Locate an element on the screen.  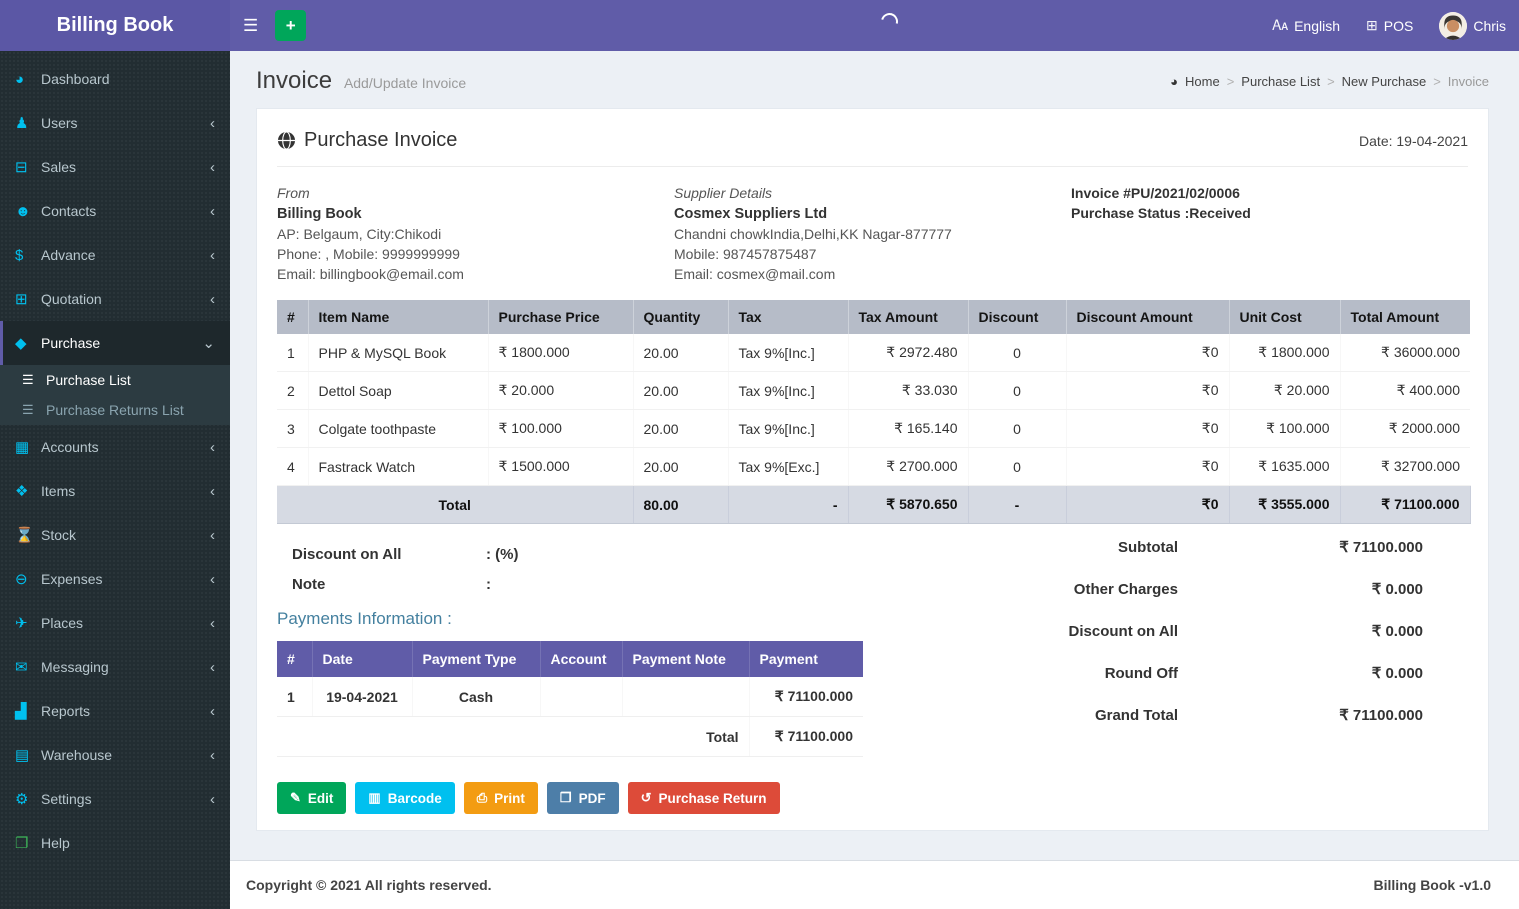
pdf-file-icon: ❒ is located at coordinates (565, 797).